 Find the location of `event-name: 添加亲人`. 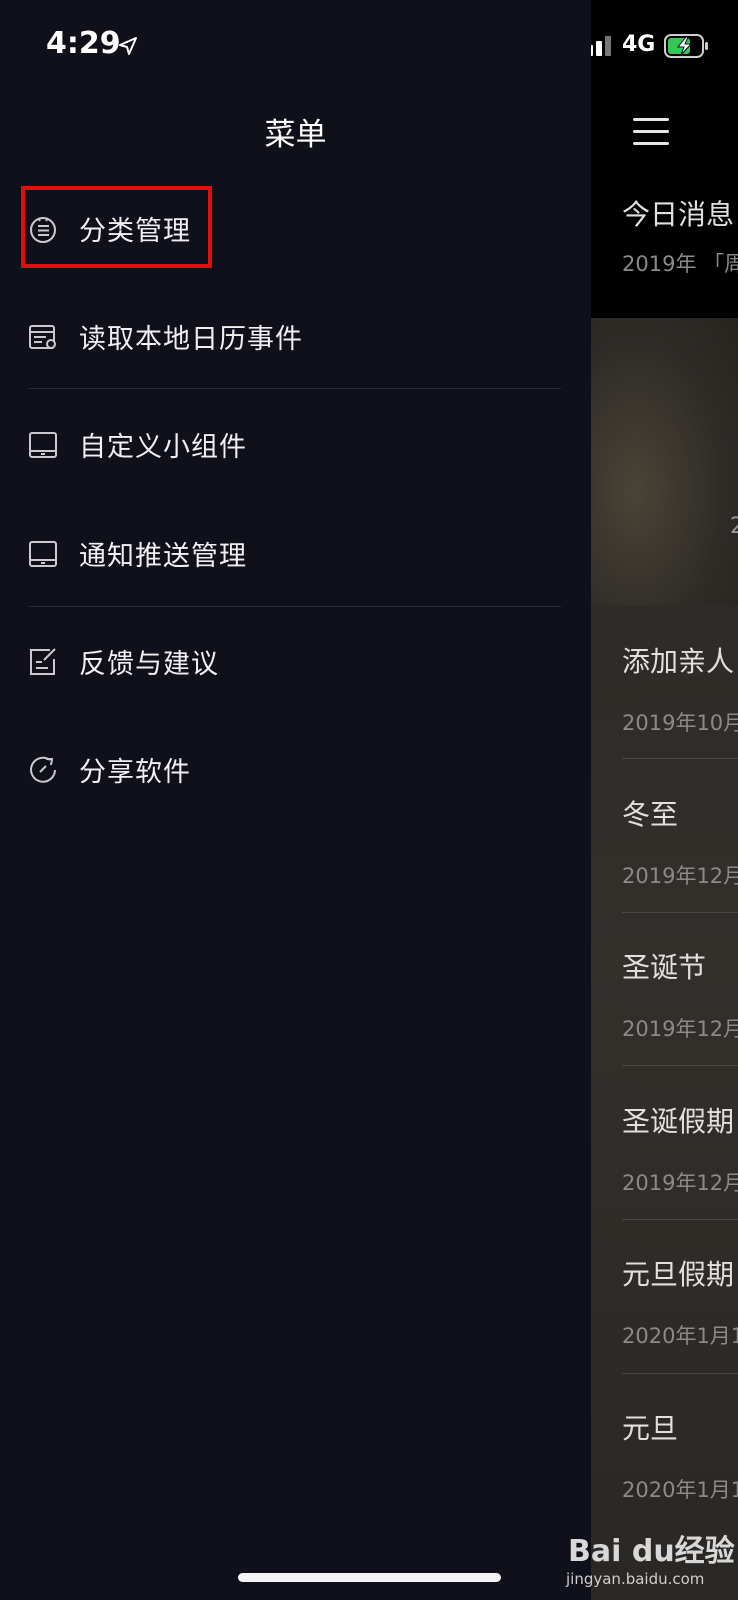

event-name: 添加亲人 is located at coordinates (678, 661).